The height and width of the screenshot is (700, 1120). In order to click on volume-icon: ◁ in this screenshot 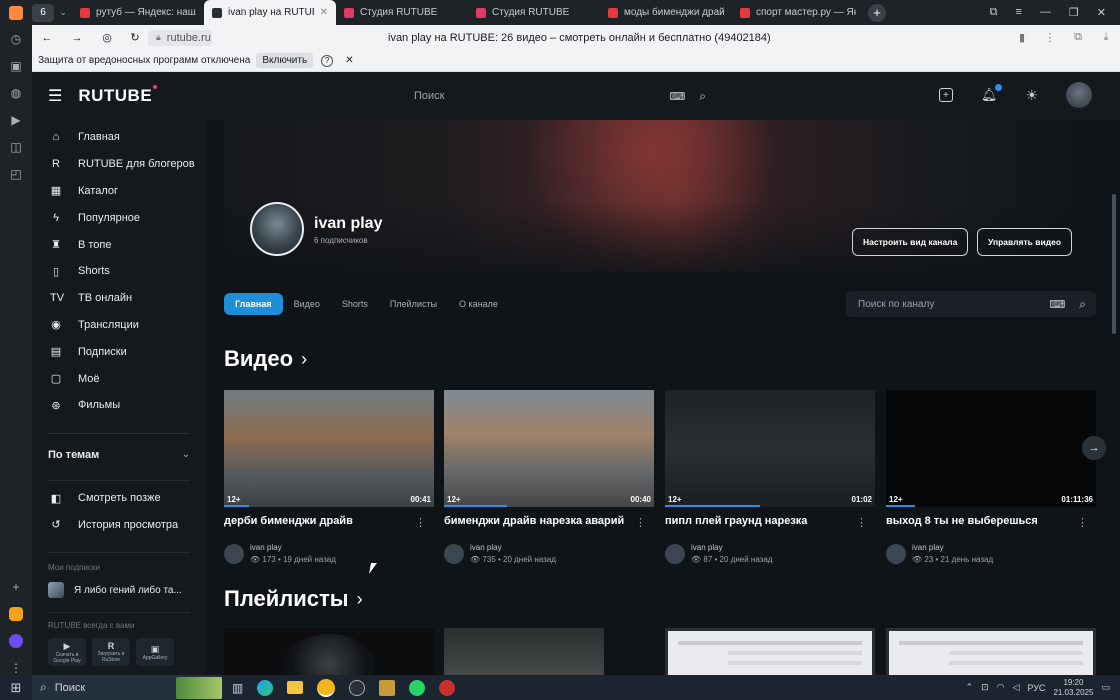, I will do `click(1015, 687)`.